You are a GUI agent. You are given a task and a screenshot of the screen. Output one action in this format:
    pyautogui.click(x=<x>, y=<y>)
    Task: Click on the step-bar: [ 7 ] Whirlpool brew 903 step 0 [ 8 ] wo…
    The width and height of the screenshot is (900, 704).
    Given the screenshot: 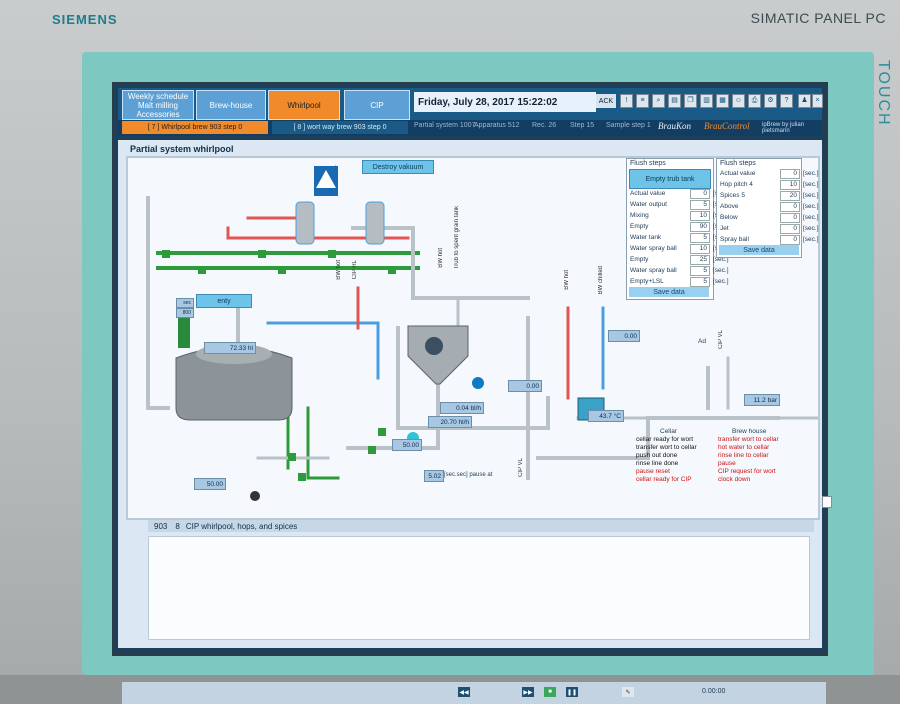 What is the action you would take?
    pyautogui.click(x=470, y=128)
    